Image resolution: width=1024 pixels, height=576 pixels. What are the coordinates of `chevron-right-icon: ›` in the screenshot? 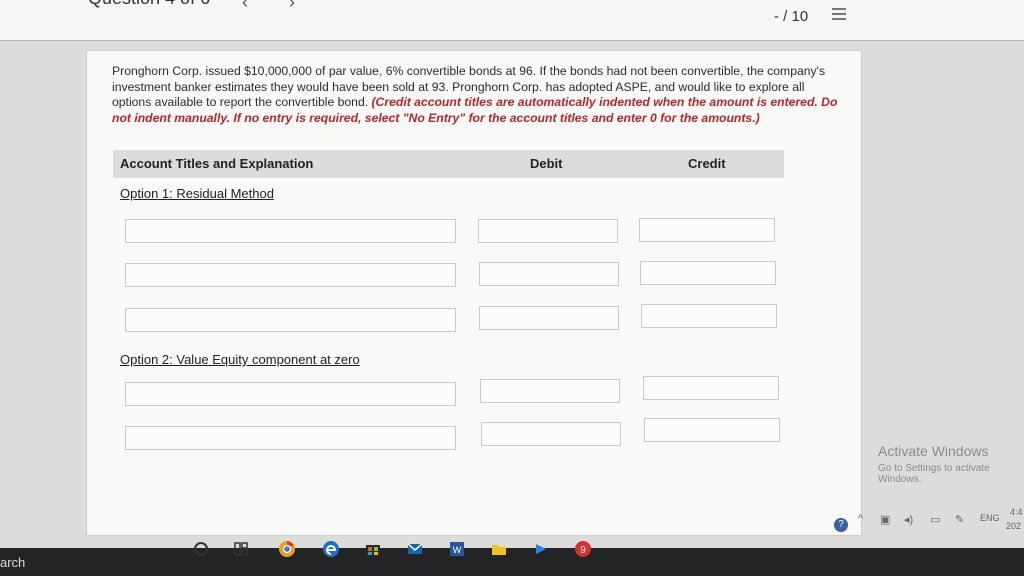 It's located at (292, 6).